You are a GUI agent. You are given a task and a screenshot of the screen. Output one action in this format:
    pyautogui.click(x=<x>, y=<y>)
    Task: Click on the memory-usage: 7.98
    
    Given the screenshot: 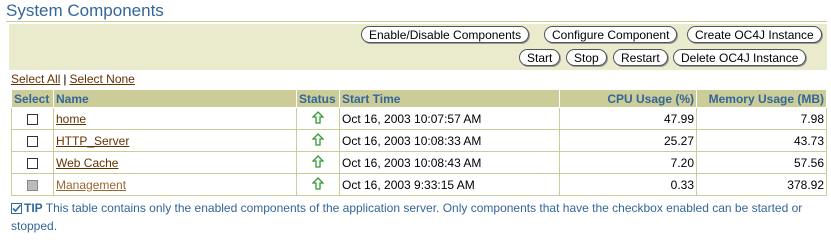 What is the action you would take?
    pyautogui.click(x=761, y=118)
    